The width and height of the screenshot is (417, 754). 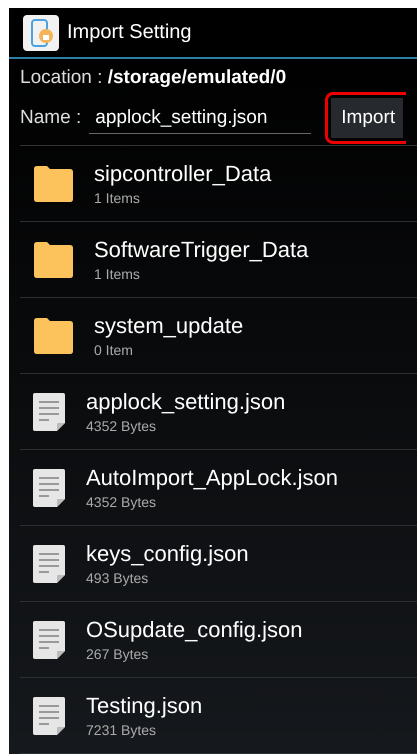 I want to click on file-name: OSupdate_config.json, so click(x=194, y=630).